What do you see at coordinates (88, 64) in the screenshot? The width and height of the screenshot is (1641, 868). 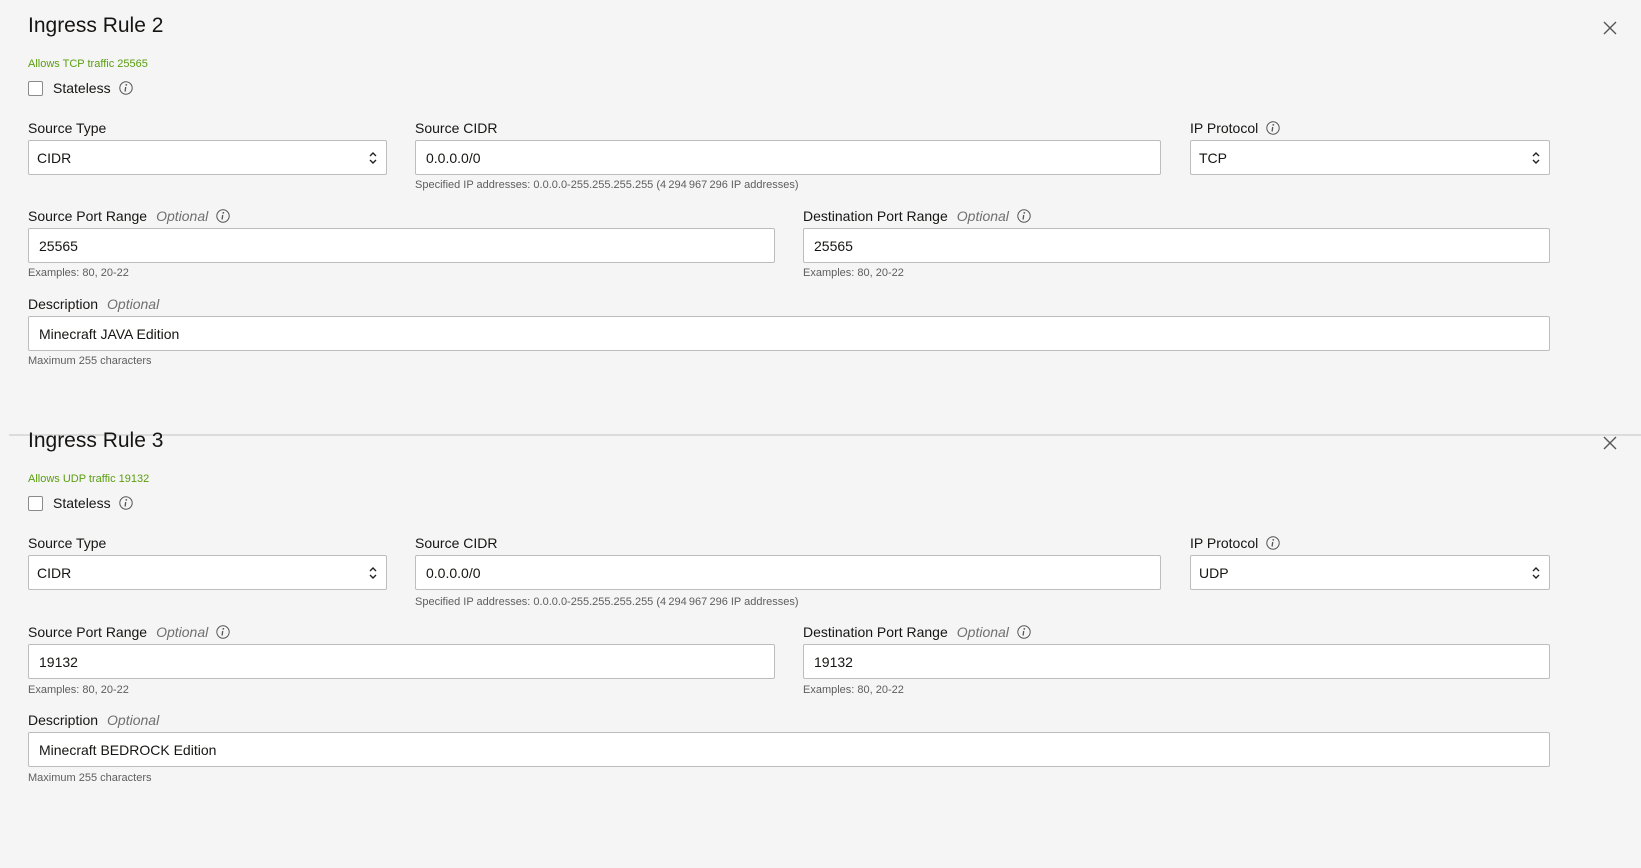 I see `rule-summary: Allows TCP traffic 25565` at bounding box center [88, 64].